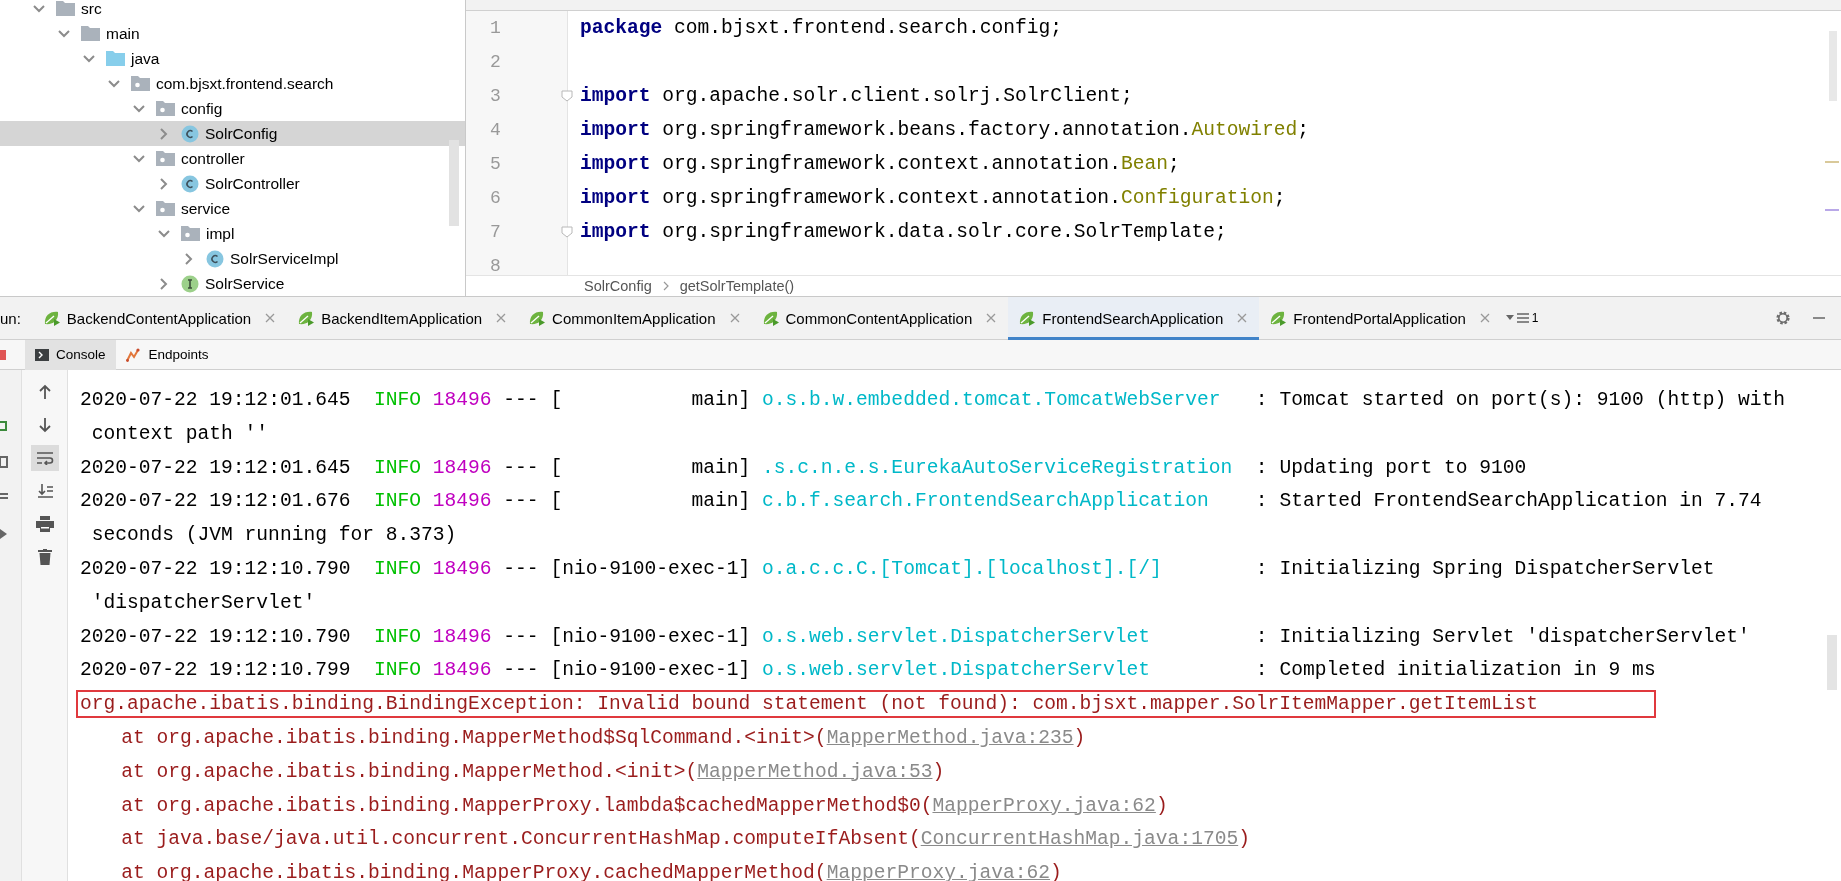  What do you see at coordinates (866, 704) in the screenshot?
I see `error-message: org.apache.ibatis.binding.BindingException: Invalid bound statement (not found): com.bjsxt.mapper.SolrItemMapper.getItemList` at bounding box center [866, 704].